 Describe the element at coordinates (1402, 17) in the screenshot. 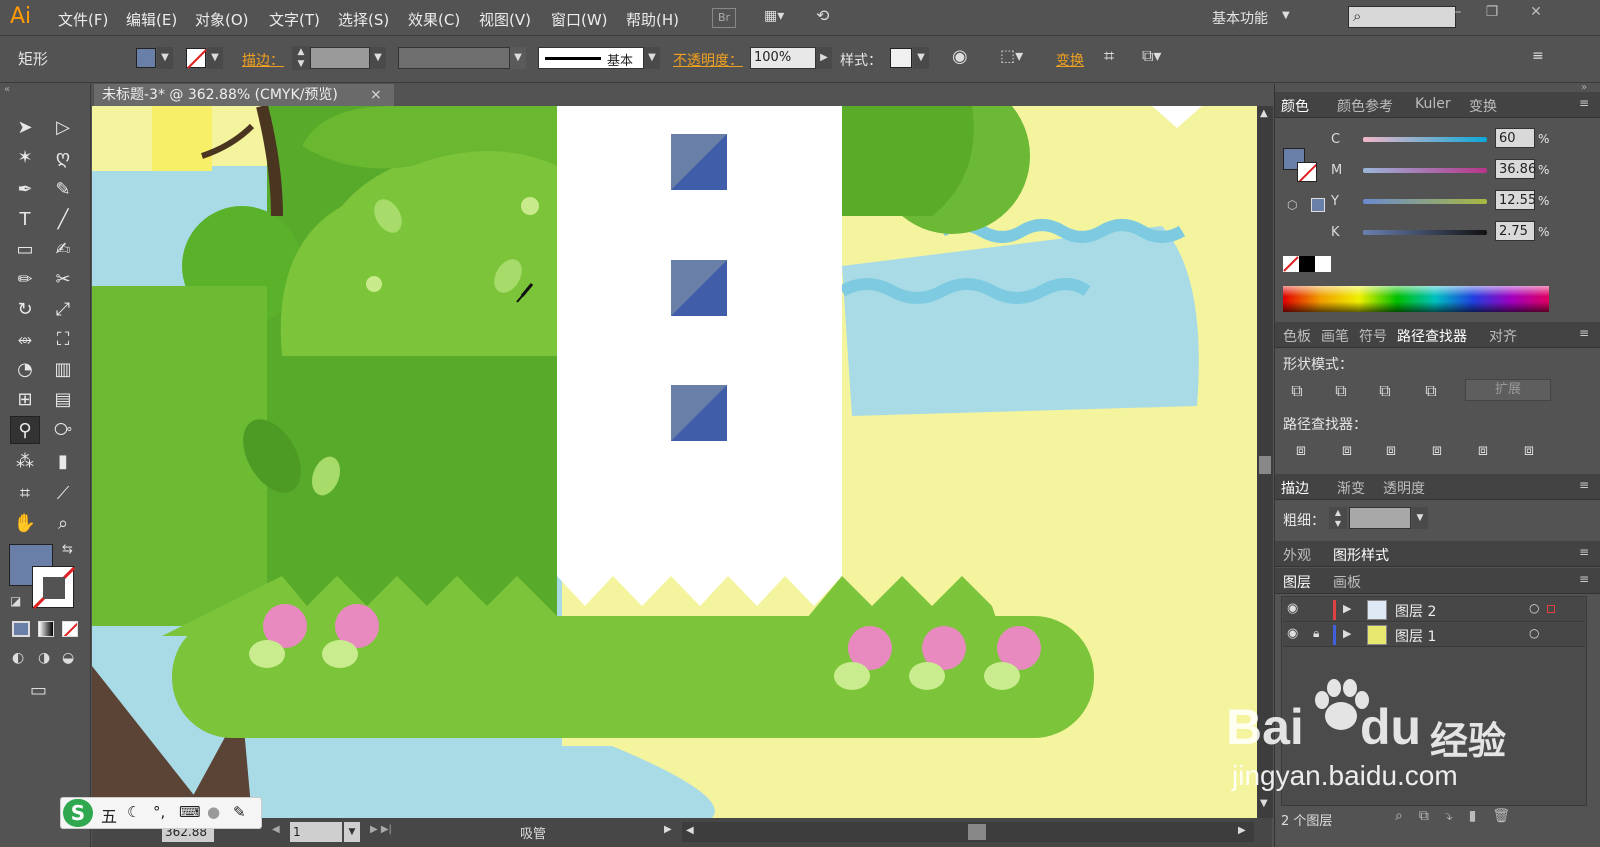

I see `search-input: ⌕` at that location.